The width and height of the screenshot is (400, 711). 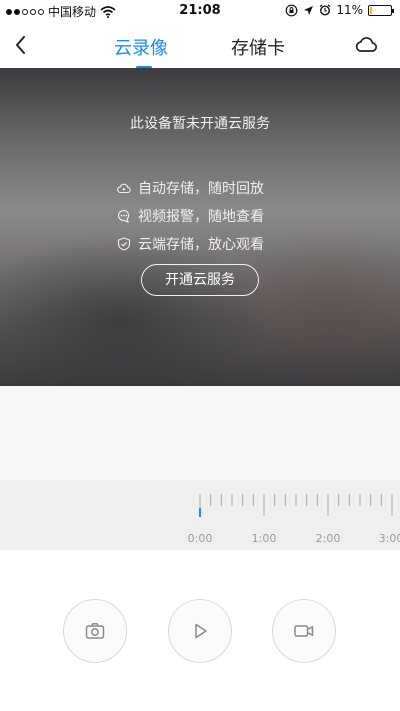 I want to click on battery-percent: 11%, so click(x=349, y=10).